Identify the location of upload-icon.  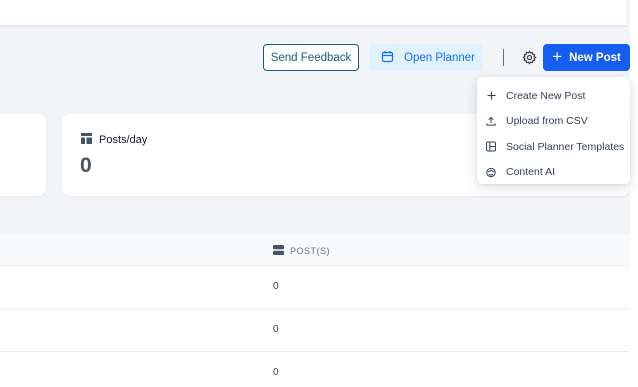
(491, 121).